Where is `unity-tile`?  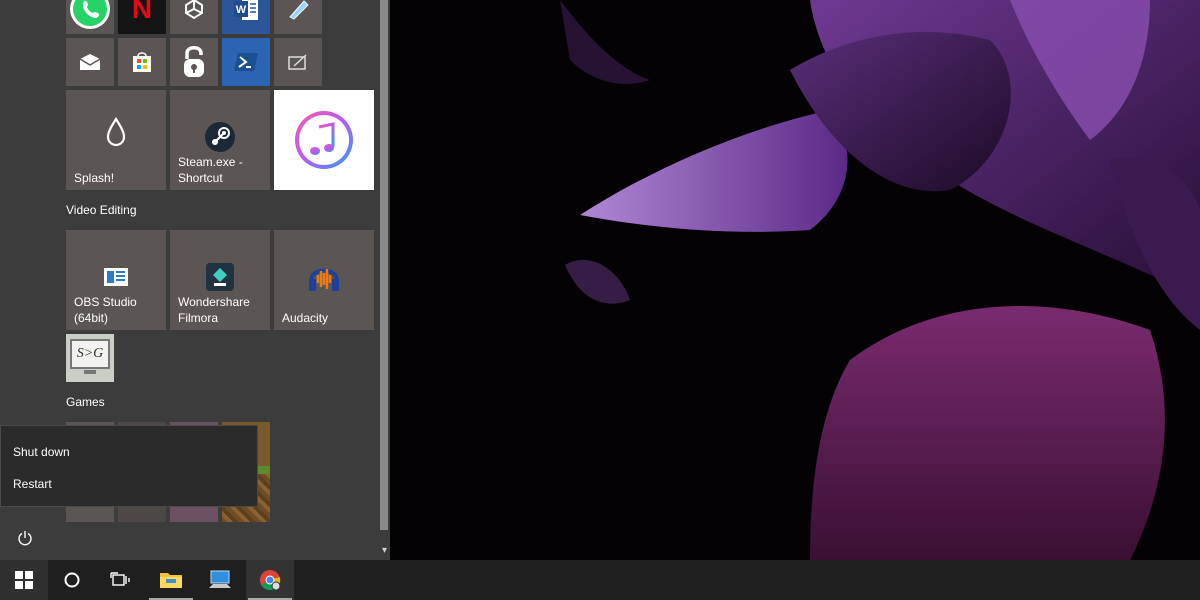 unity-tile is located at coordinates (194, 17).